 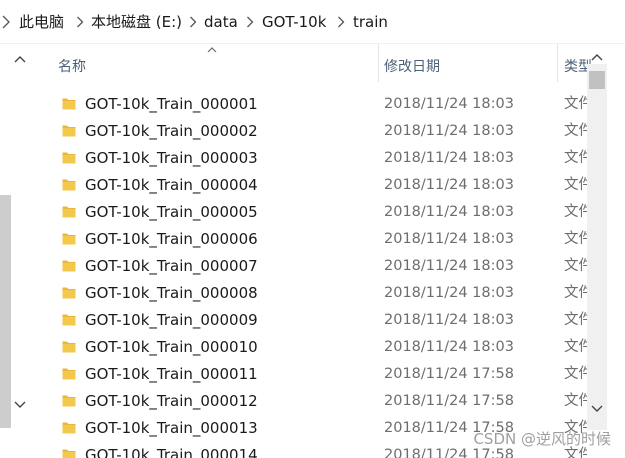 What do you see at coordinates (312, 238) in the screenshot?
I see `list-item: GOT-10k_Train_000006 2018/11/24 18:03 文件` at bounding box center [312, 238].